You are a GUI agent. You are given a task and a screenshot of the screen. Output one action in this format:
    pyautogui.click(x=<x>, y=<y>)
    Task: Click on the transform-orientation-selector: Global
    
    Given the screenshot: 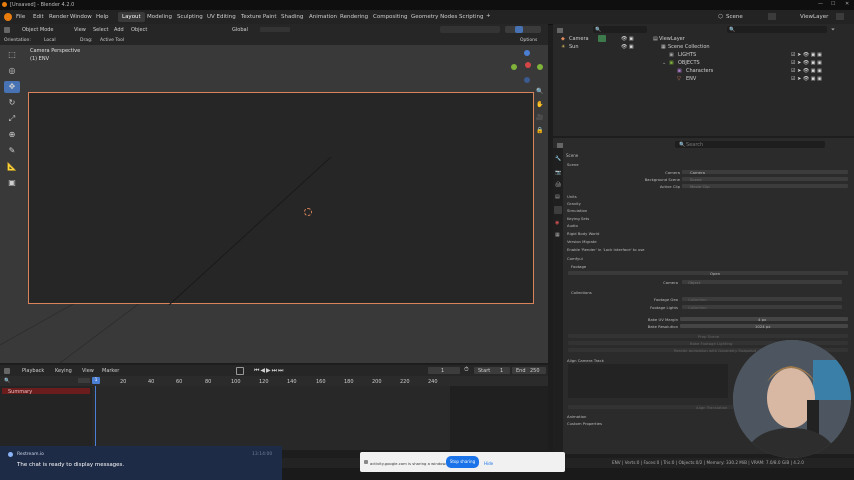 What is the action you would take?
    pyautogui.click(x=240, y=30)
    